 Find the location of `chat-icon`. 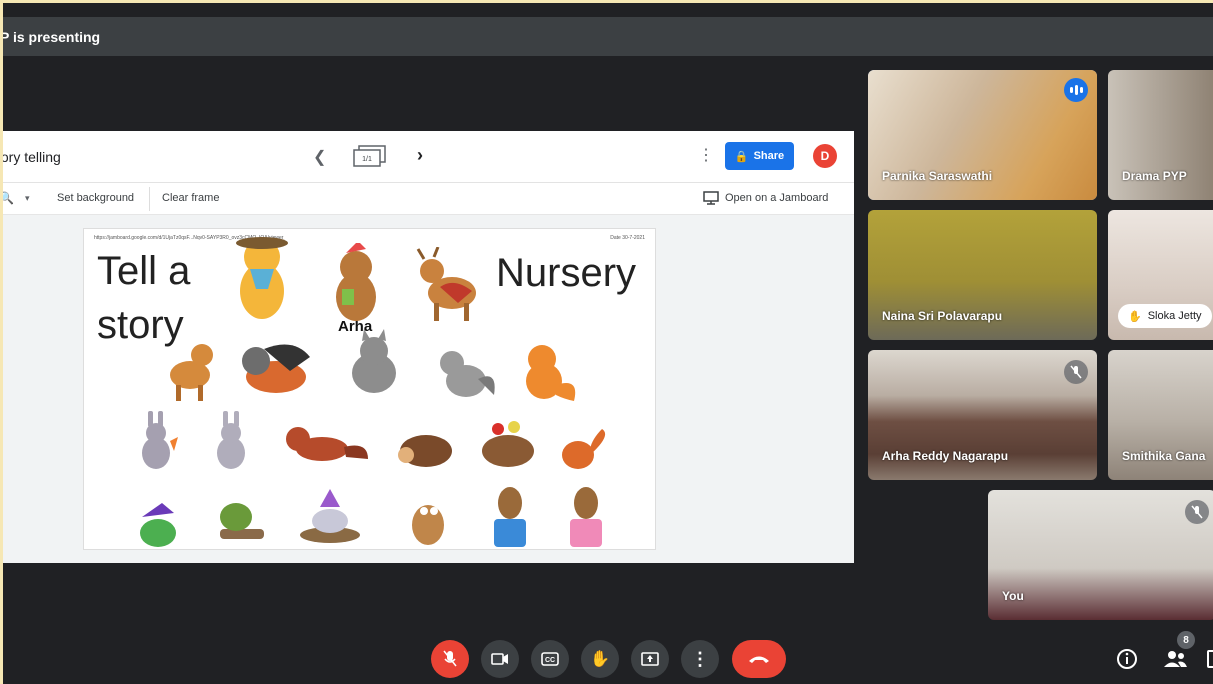

chat-icon is located at coordinates (1210, 659).